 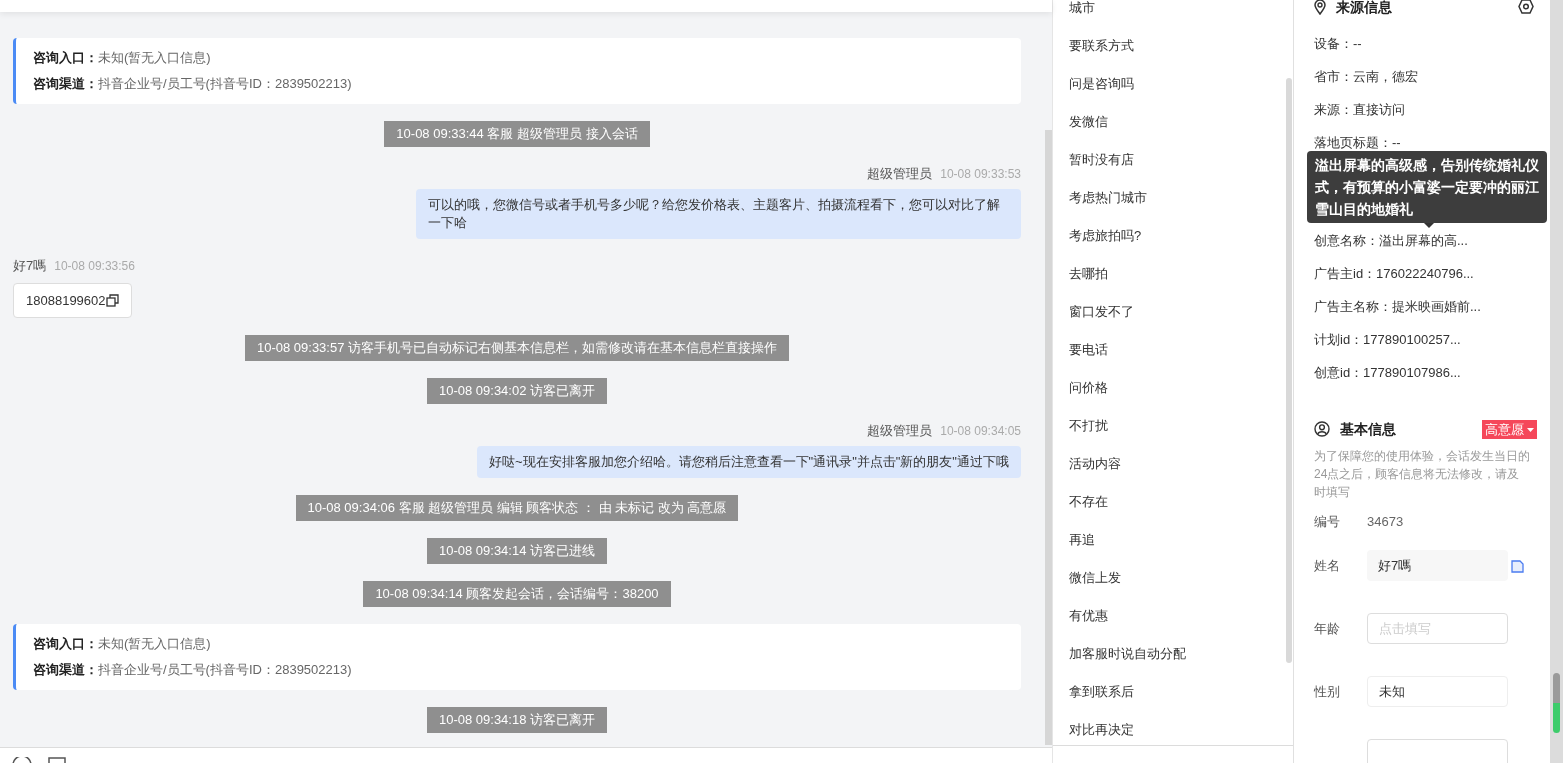 I want to click on notice-text: 为了保障您的使用体验，会话发生当日的24点之后，顾客信息将无法修改，请及时填写, so click(x=1422, y=474).